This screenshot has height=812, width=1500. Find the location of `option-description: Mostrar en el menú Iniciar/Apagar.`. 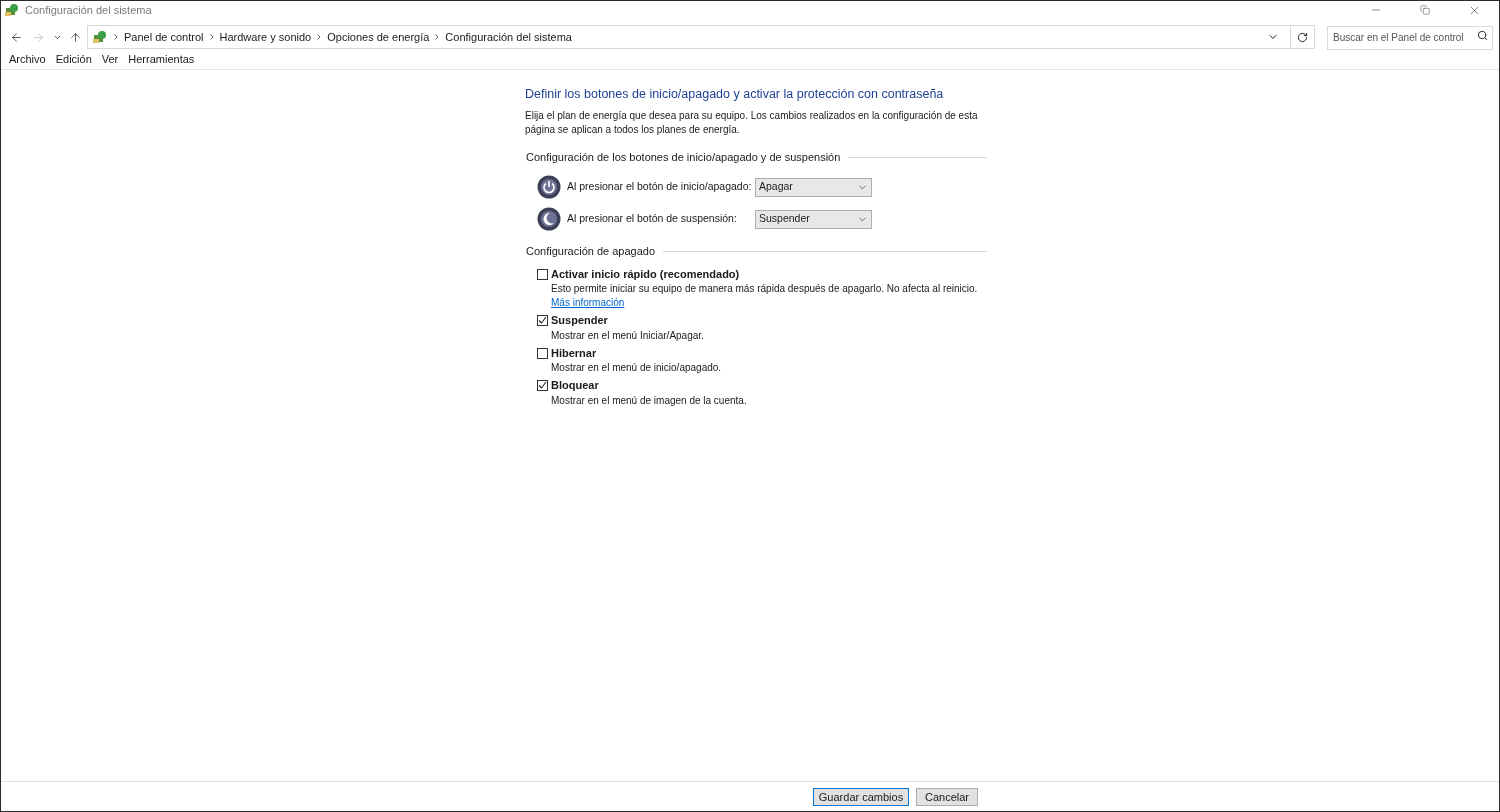

option-description: Mostrar en el menú Iniciar/Apagar. is located at coordinates (627, 335).